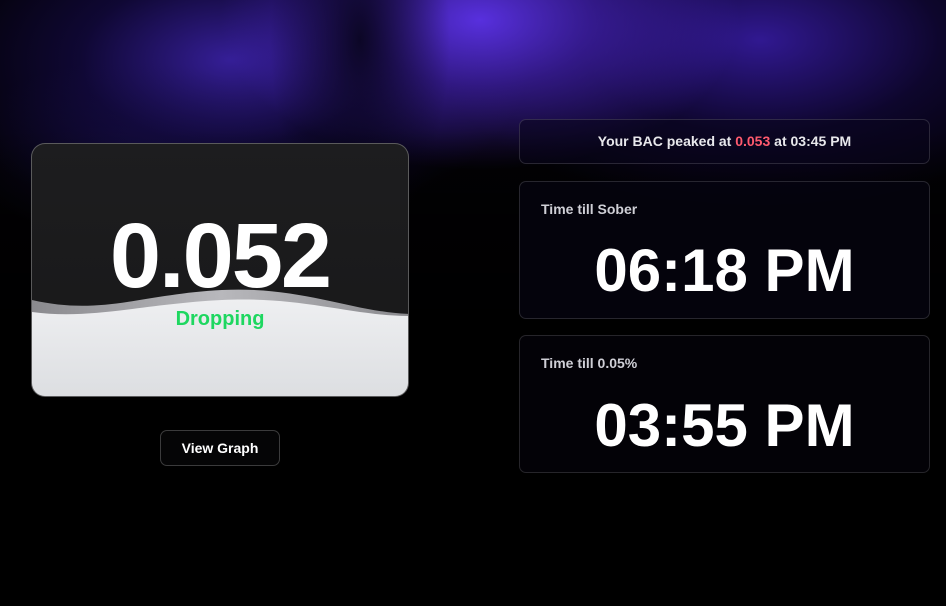 This screenshot has width=946, height=606. What do you see at coordinates (724, 425) in the screenshot?
I see `time-till-limit-value: 03:55 PM` at bounding box center [724, 425].